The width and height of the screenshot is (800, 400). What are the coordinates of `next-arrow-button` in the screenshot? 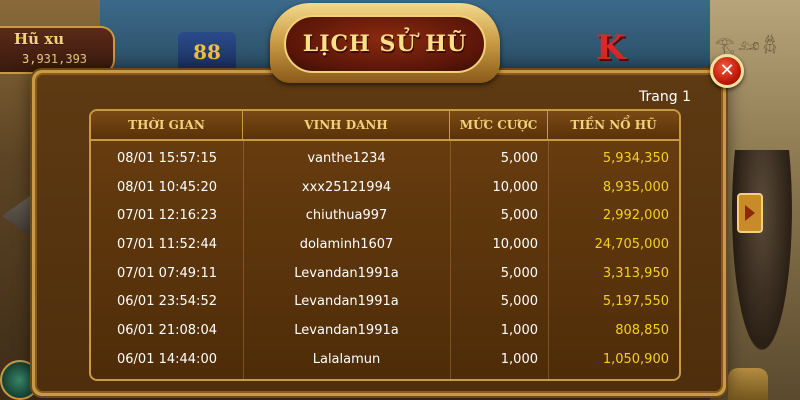 It's located at (750, 213).